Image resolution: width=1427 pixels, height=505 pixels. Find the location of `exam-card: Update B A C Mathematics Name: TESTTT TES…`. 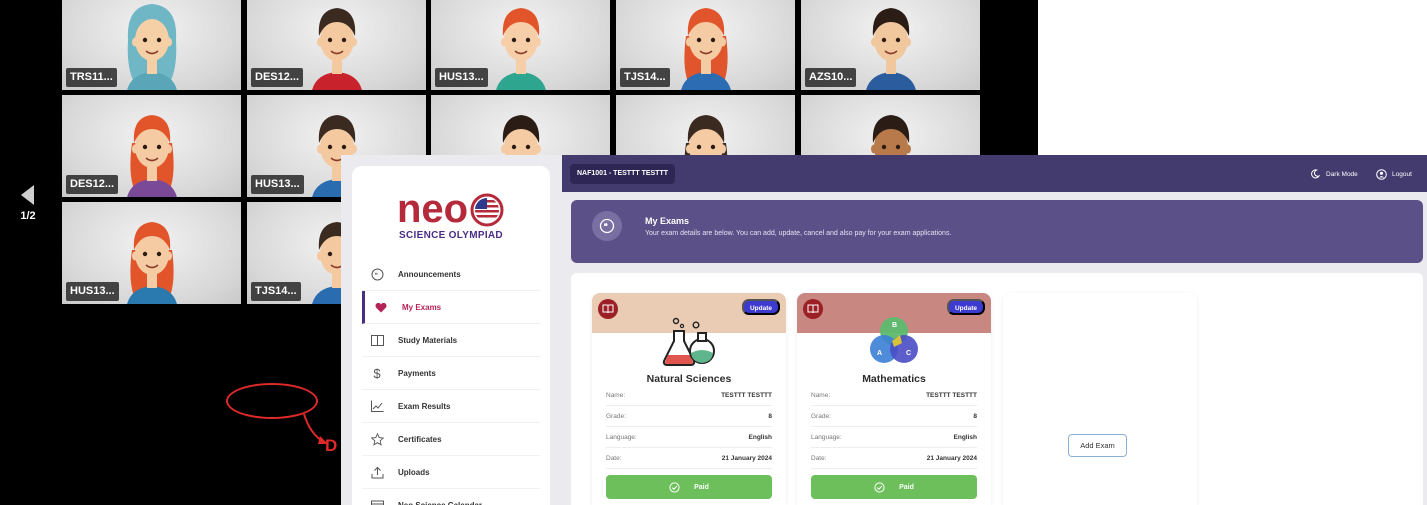

exam-card: Update B A C Mathematics Name: TESTTT TES… is located at coordinates (894, 399).